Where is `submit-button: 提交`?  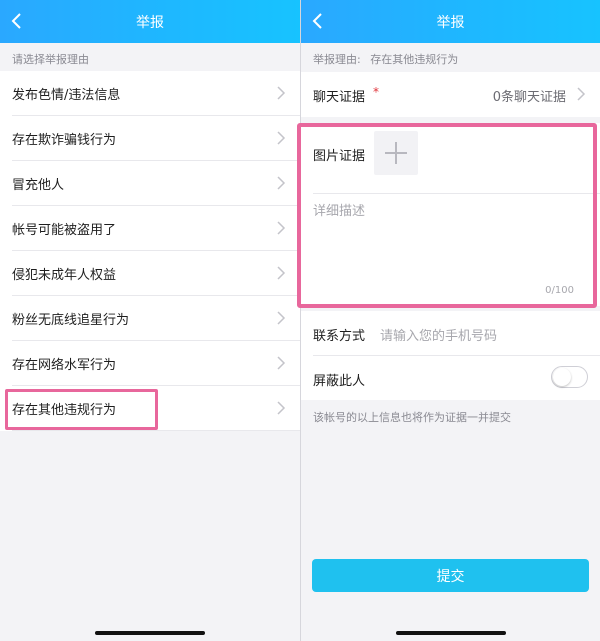 submit-button: 提交 is located at coordinates (450, 575).